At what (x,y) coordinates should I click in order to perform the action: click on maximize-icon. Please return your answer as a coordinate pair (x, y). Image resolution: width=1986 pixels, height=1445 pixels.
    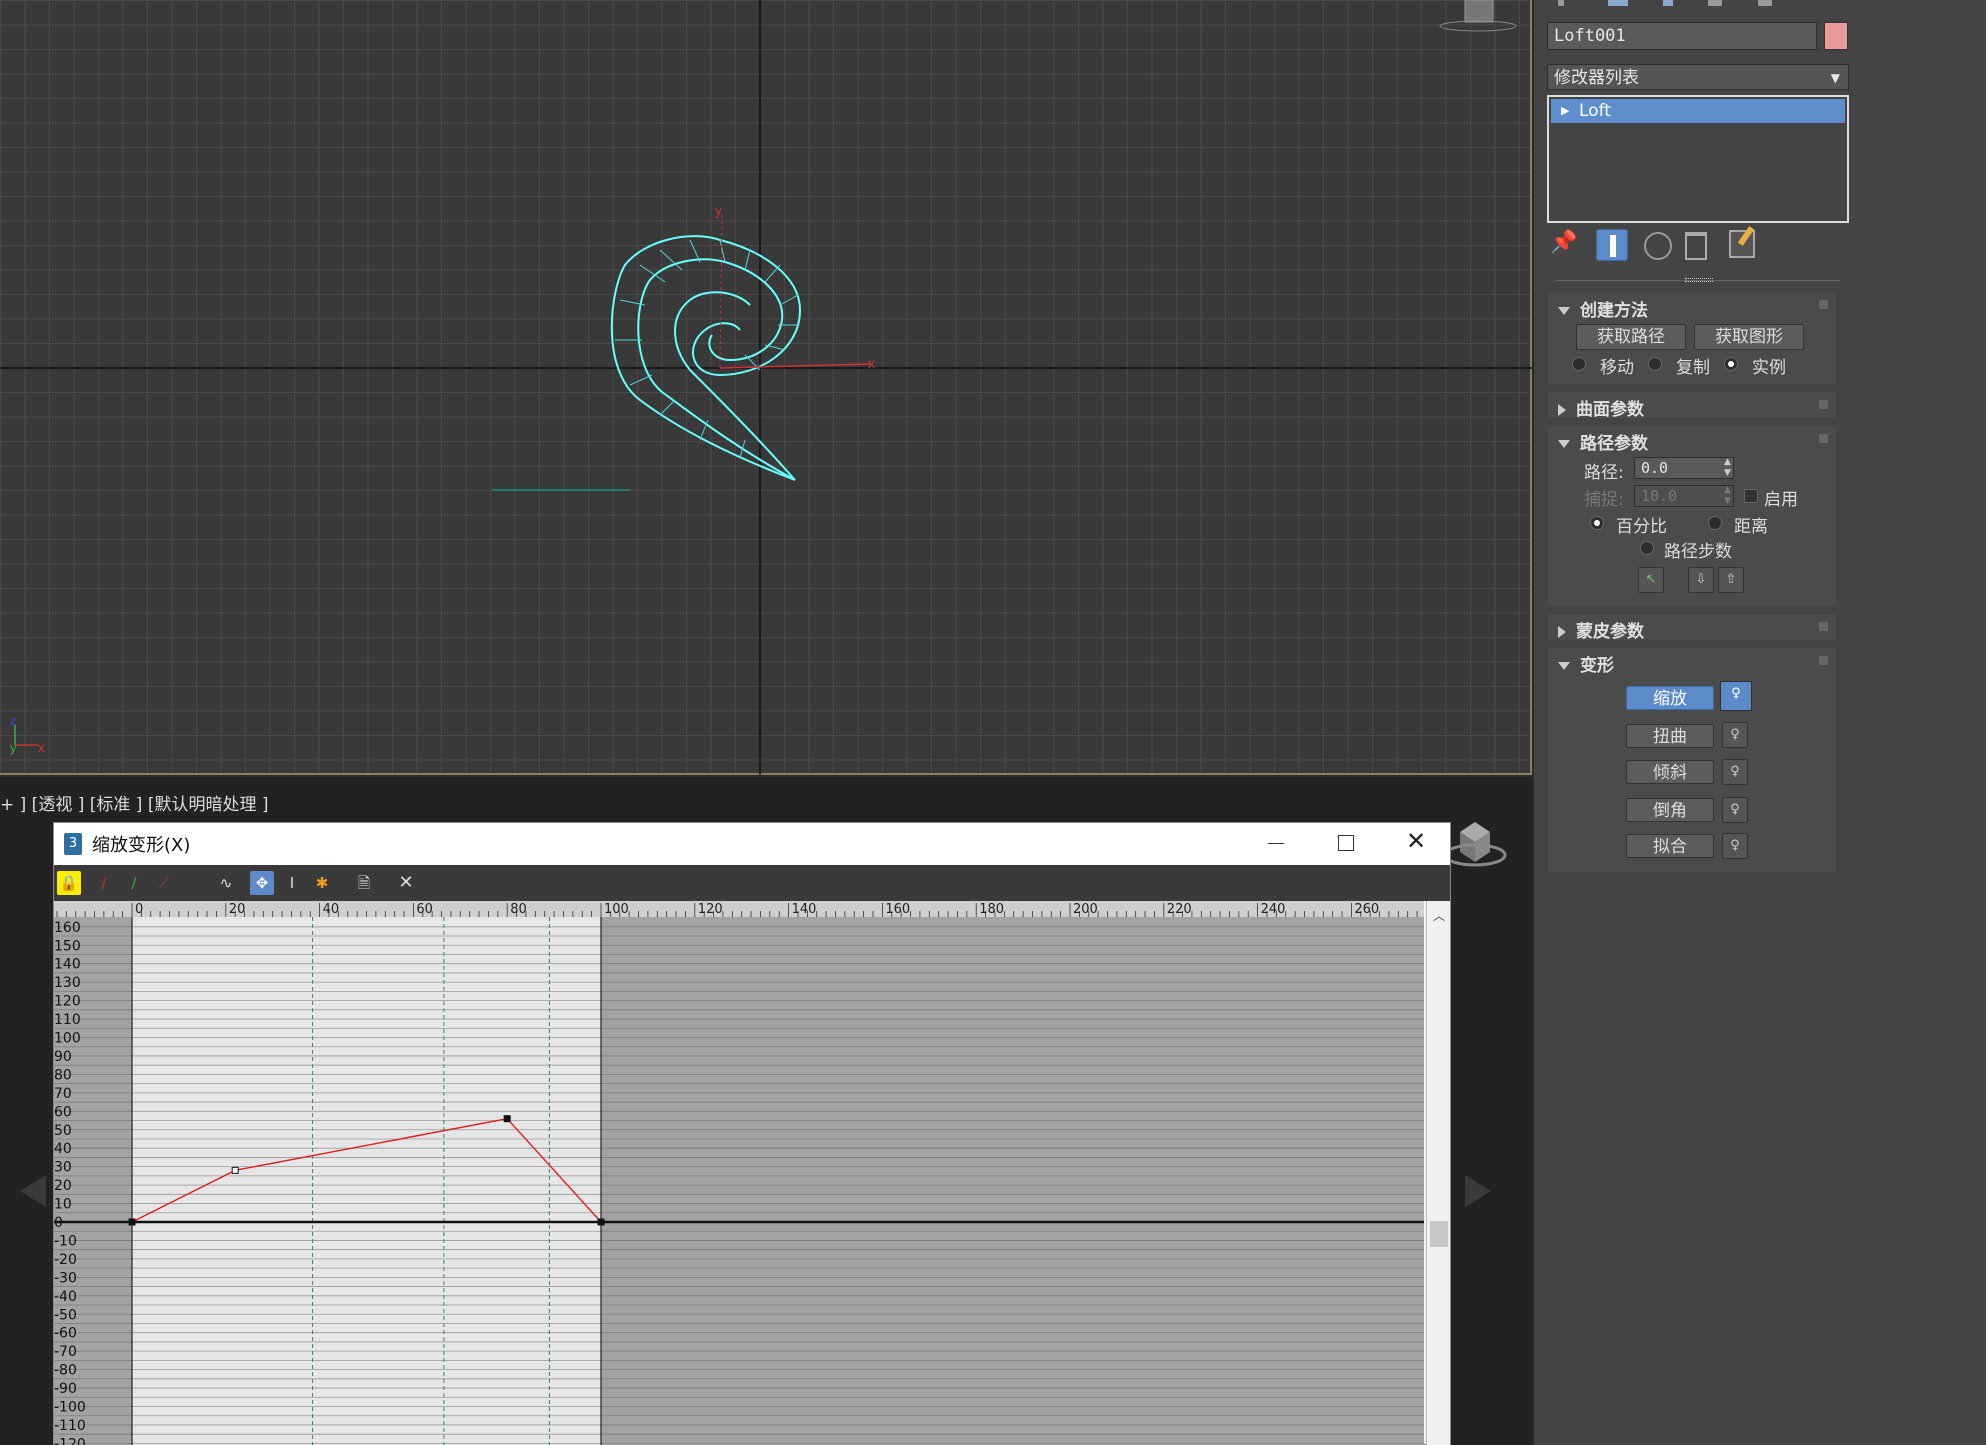
    Looking at the image, I should click on (1346, 843).